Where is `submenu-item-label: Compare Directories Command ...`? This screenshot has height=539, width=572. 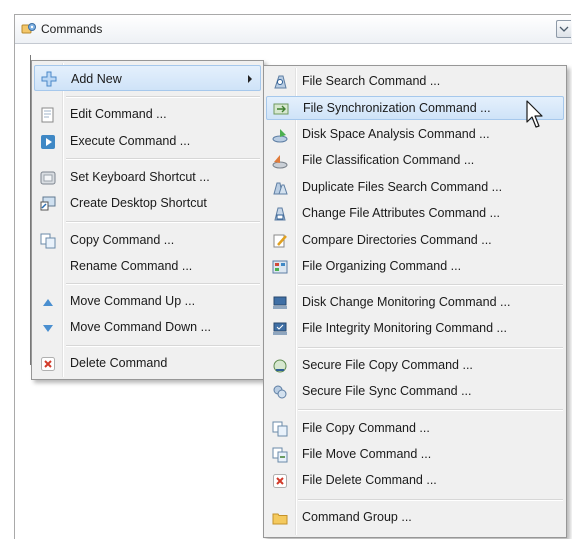
submenu-item-label: Compare Directories Command ... is located at coordinates (397, 240).